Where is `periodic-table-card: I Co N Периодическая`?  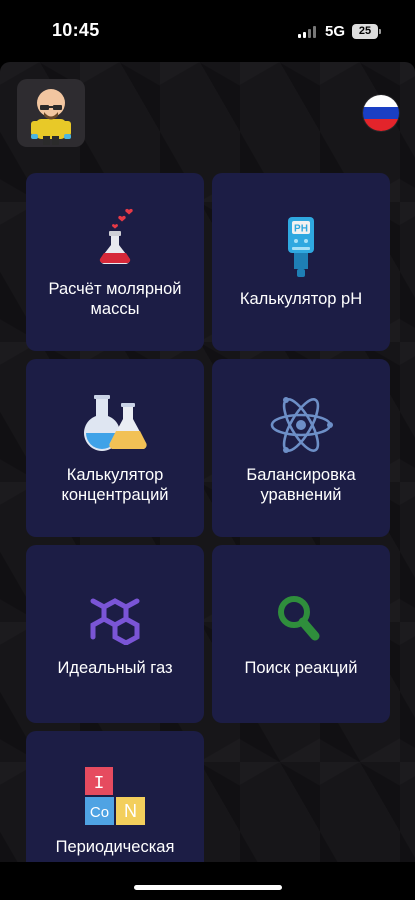
periodic-table-card: I Co N Периодическая is located at coordinates (115, 796).